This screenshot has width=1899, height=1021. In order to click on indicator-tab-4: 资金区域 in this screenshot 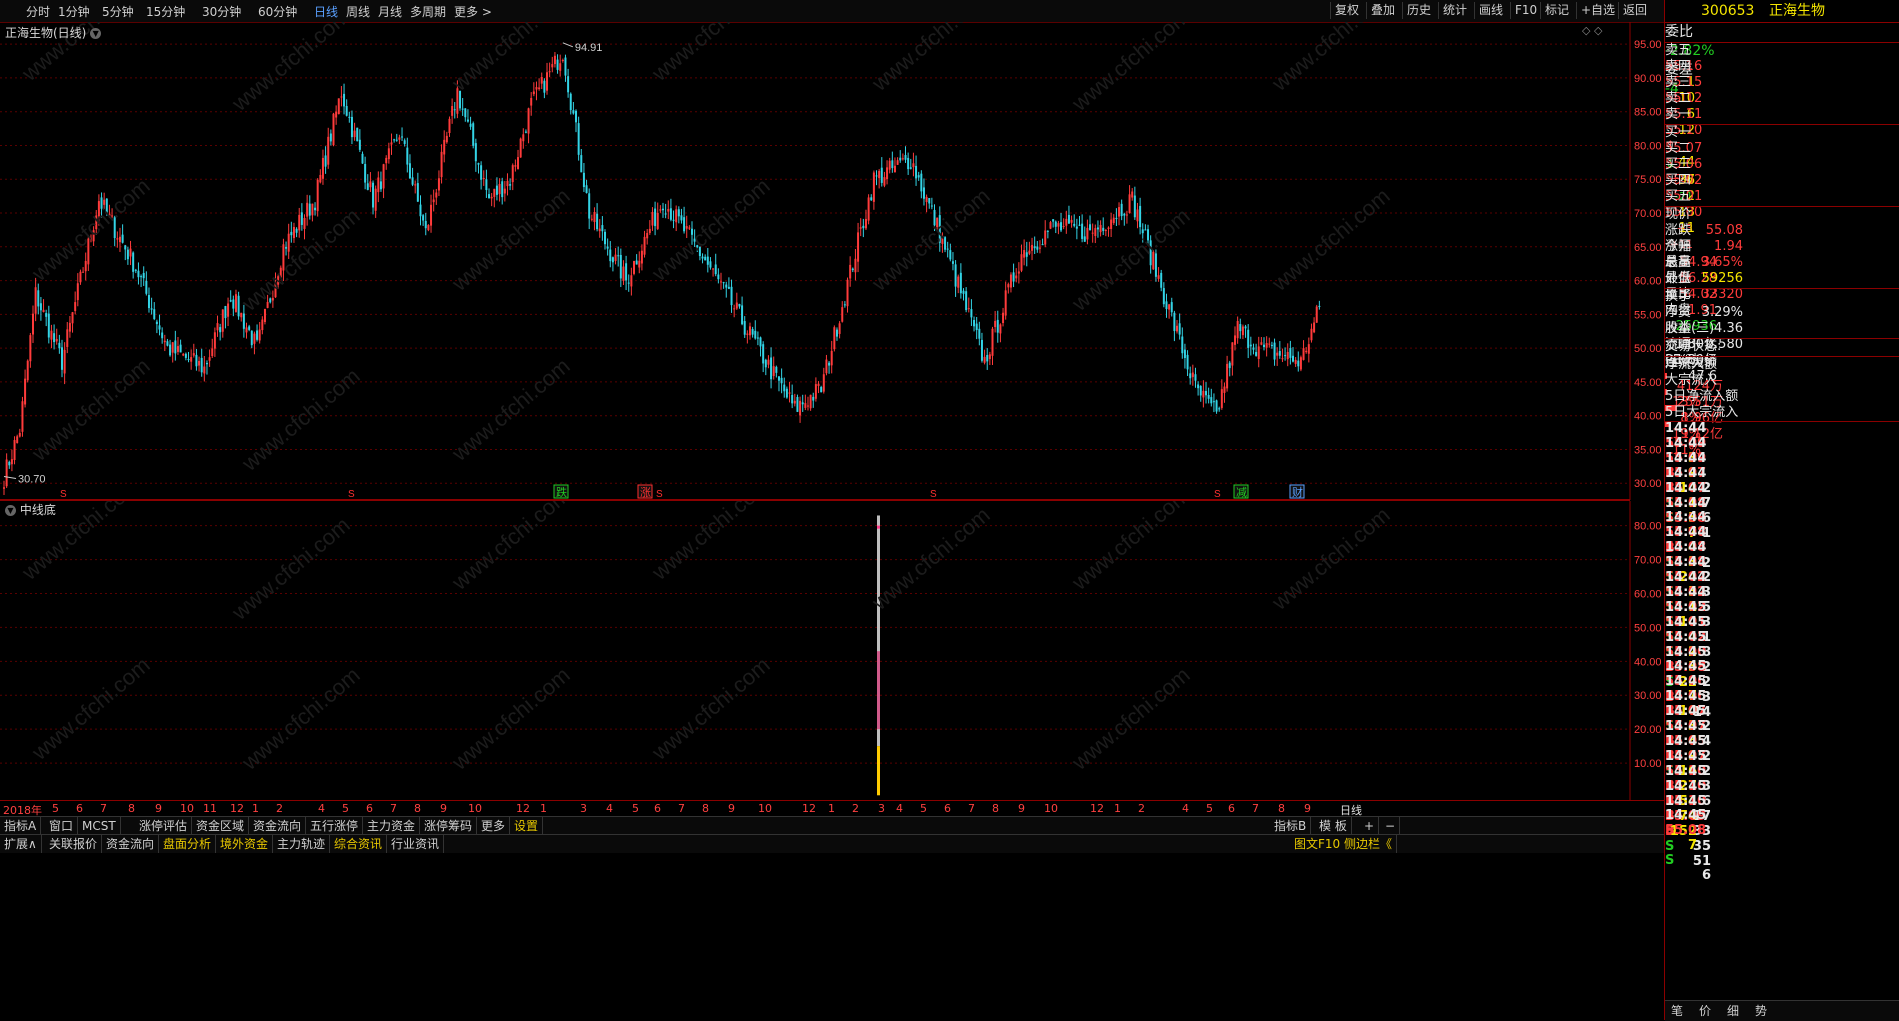, I will do `click(221, 826)`.